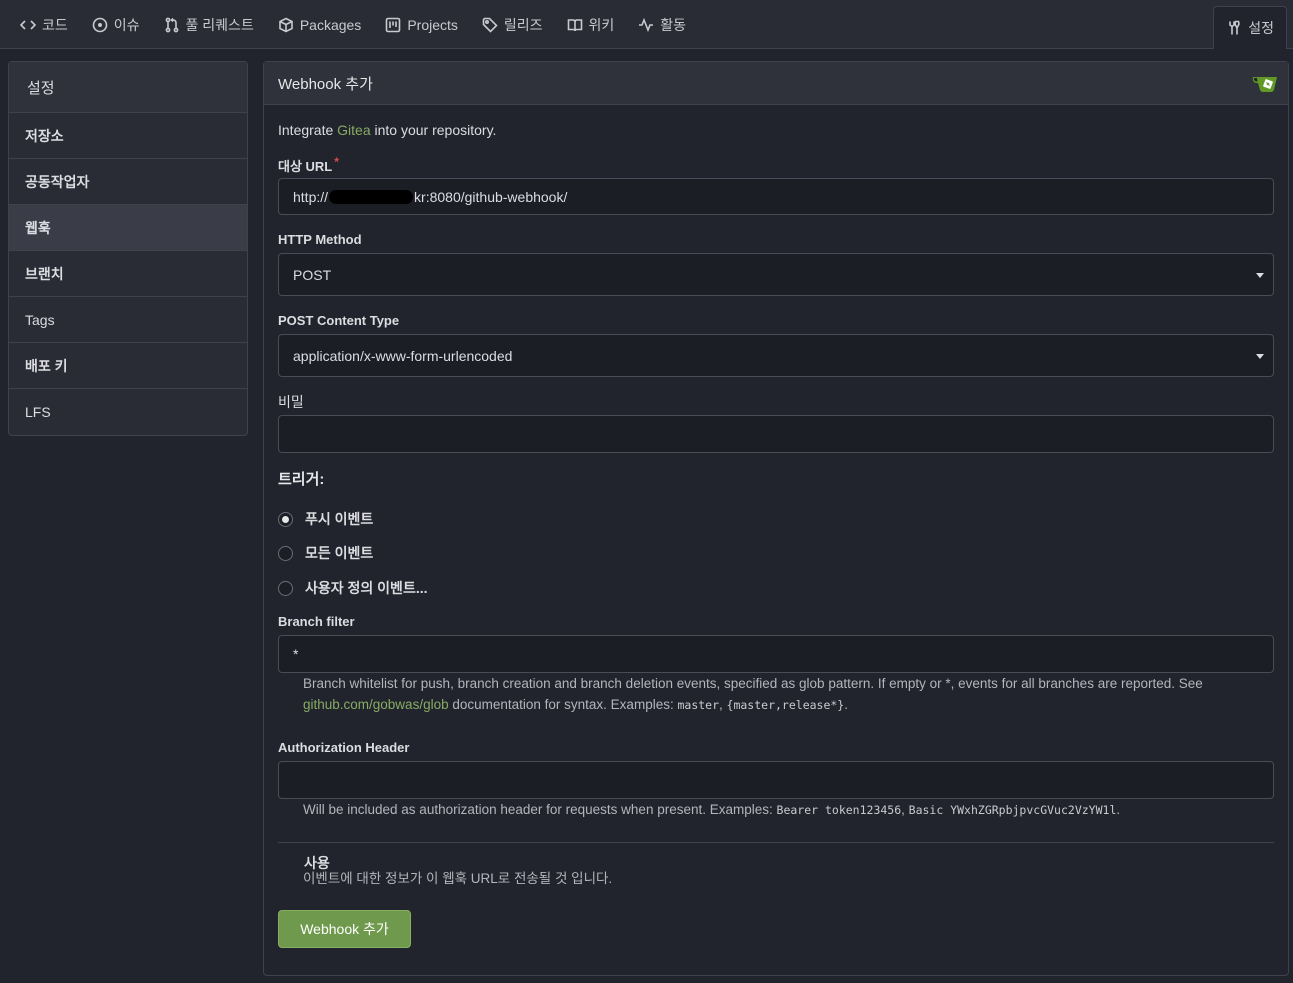  I want to click on trigger-option-all: 모든 이벤트, so click(325, 553).